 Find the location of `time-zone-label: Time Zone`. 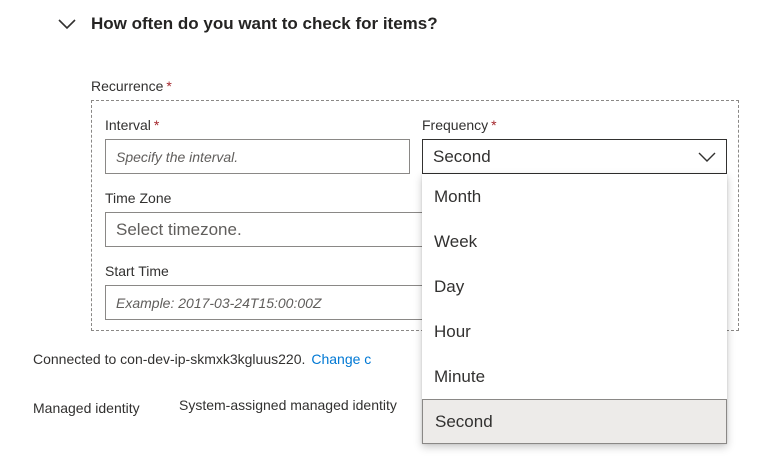

time-zone-label: Time Zone is located at coordinates (138, 198).